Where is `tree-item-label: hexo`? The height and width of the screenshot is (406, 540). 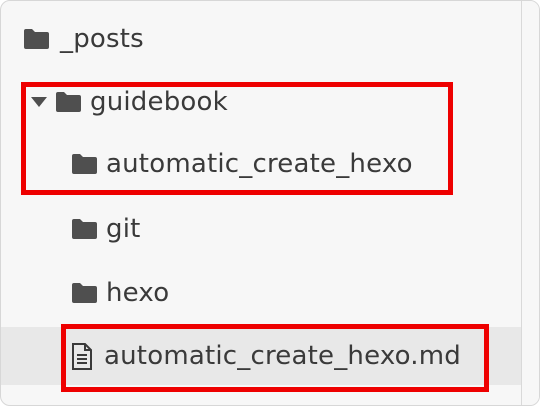
tree-item-label: hexo is located at coordinates (138, 293).